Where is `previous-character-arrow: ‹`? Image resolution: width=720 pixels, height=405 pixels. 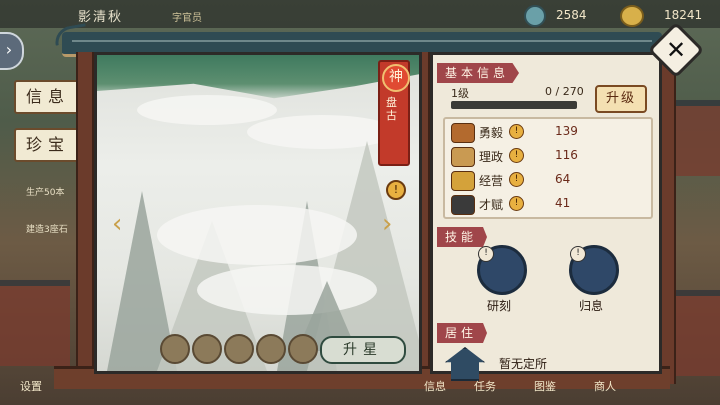
previous-character-arrow: ‹ is located at coordinates (119, 224).